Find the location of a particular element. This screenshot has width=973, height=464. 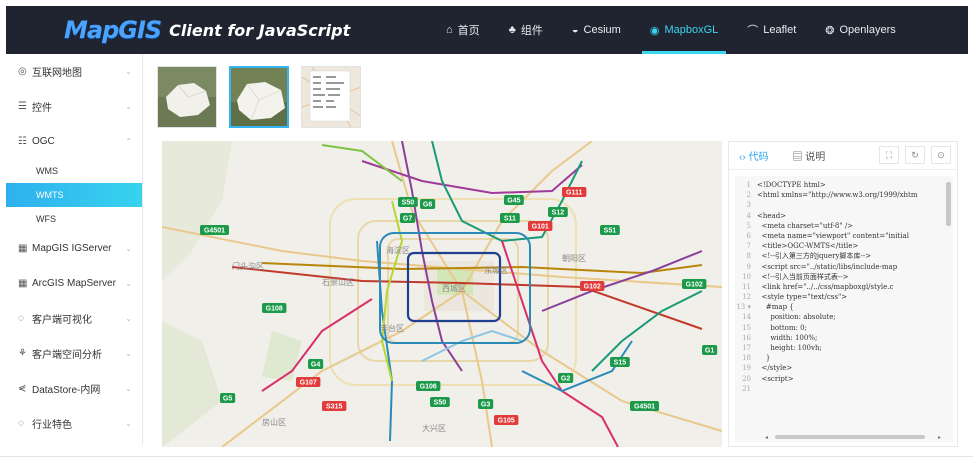

line-number: 2 is located at coordinates (748, 195).